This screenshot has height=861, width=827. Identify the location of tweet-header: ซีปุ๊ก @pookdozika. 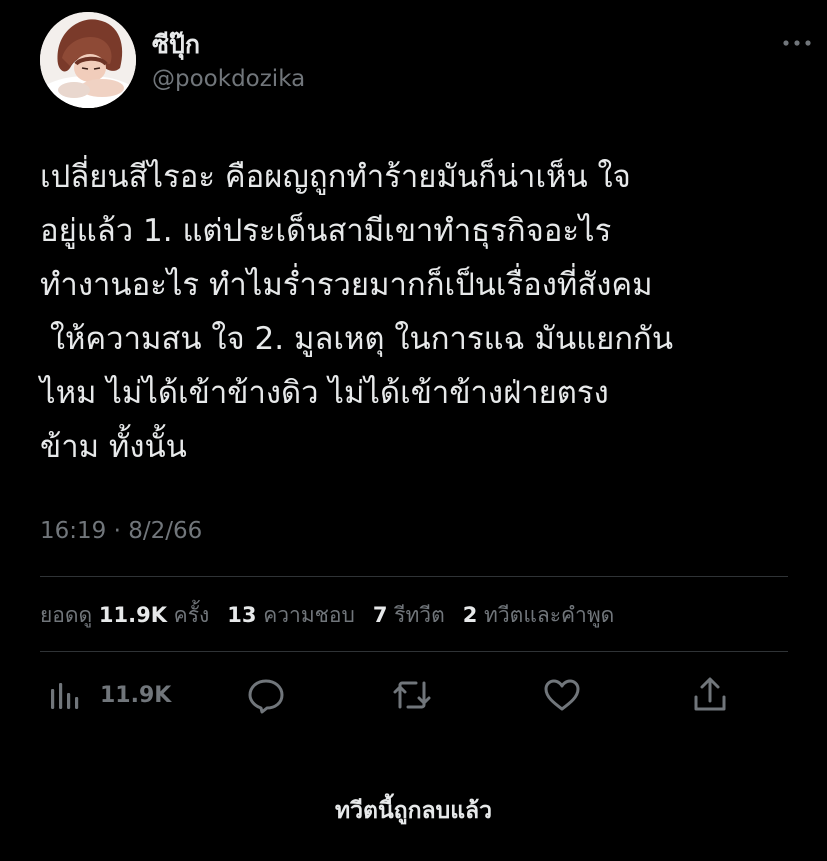
(425, 60).